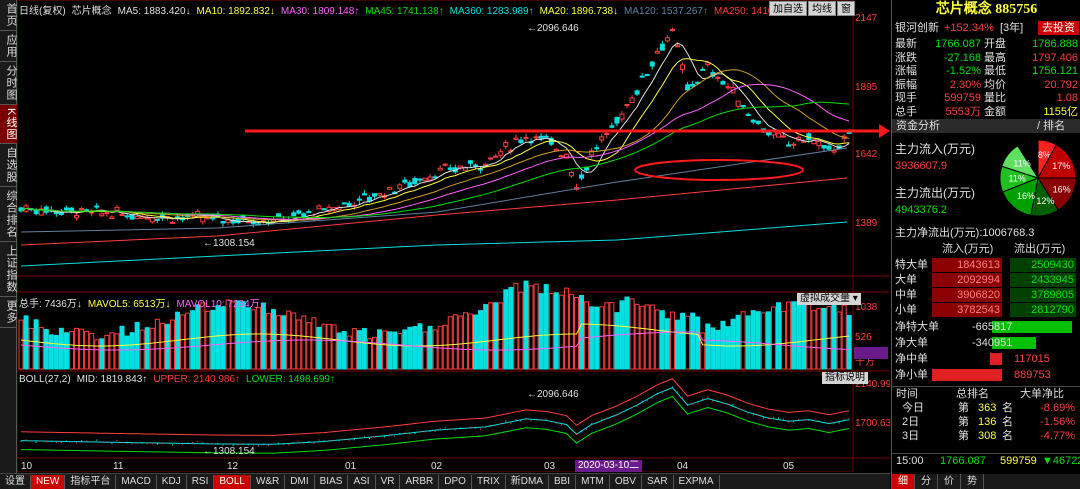 This screenshot has width=1080, height=489. I want to click on indicator-tab-arbr: ARBR, so click(420, 481).